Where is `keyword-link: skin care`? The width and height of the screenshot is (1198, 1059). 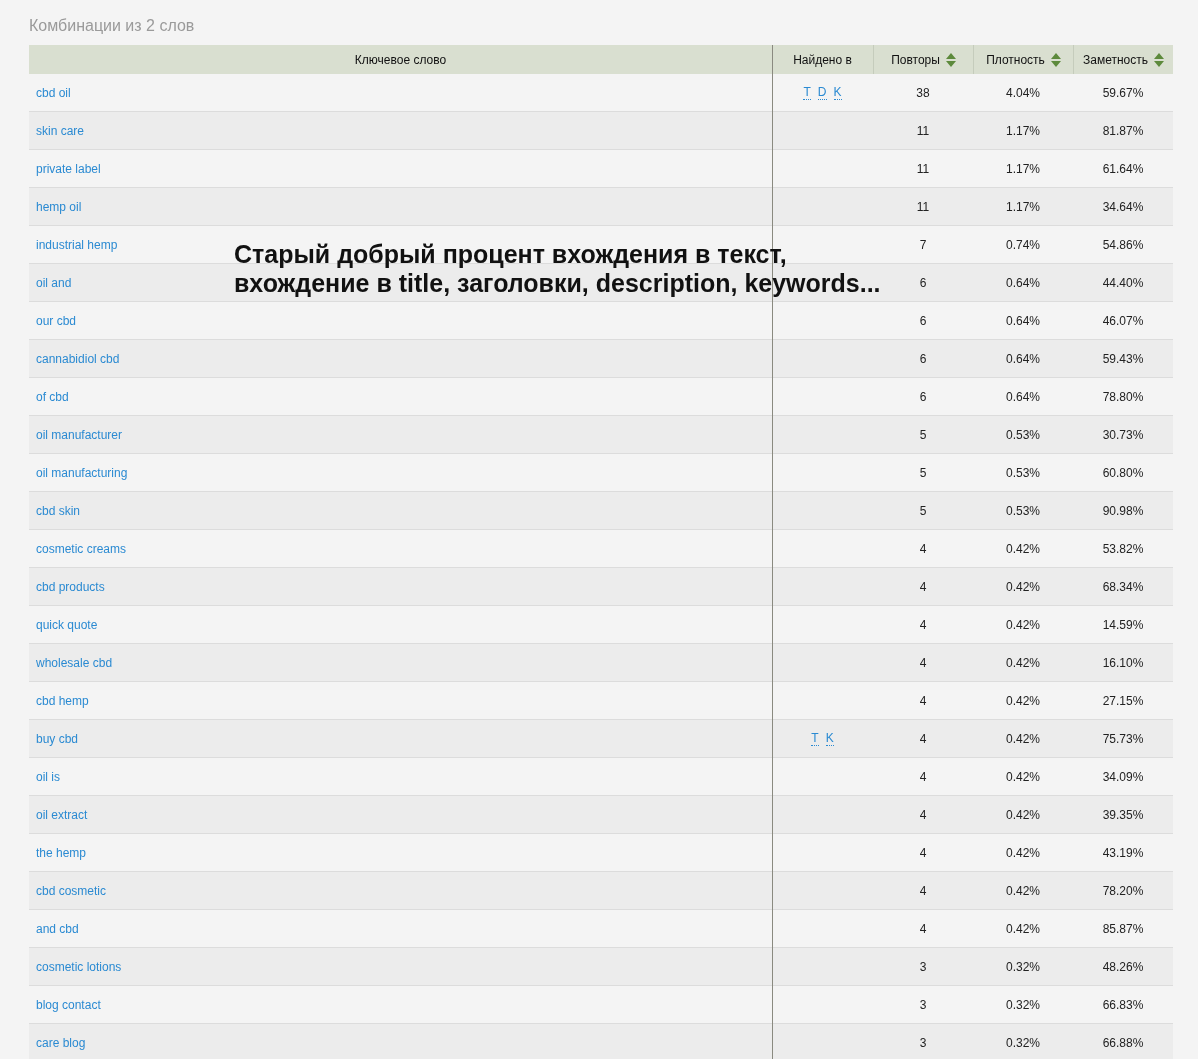 keyword-link: skin care is located at coordinates (60, 130).